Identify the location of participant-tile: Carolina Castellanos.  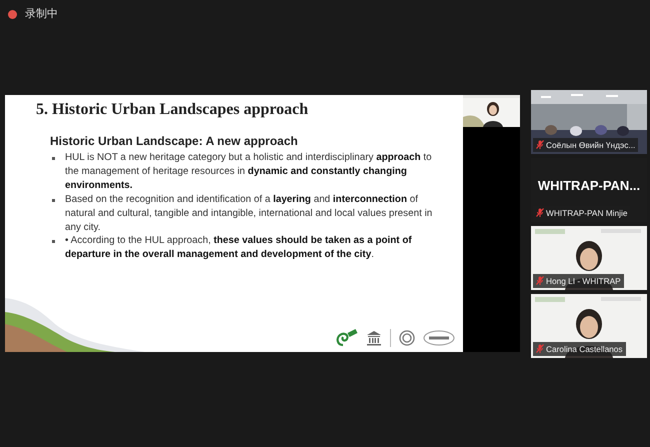
(589, 326).